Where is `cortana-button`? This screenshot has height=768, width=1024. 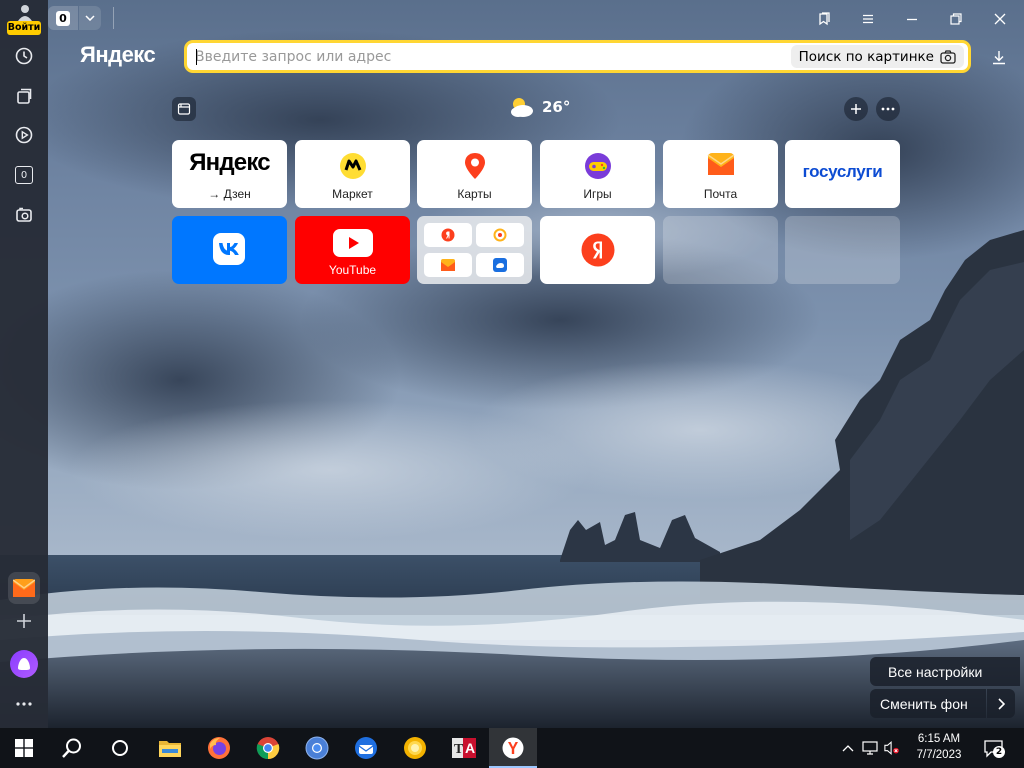 cortana-button is located at coordinates (120, 748).